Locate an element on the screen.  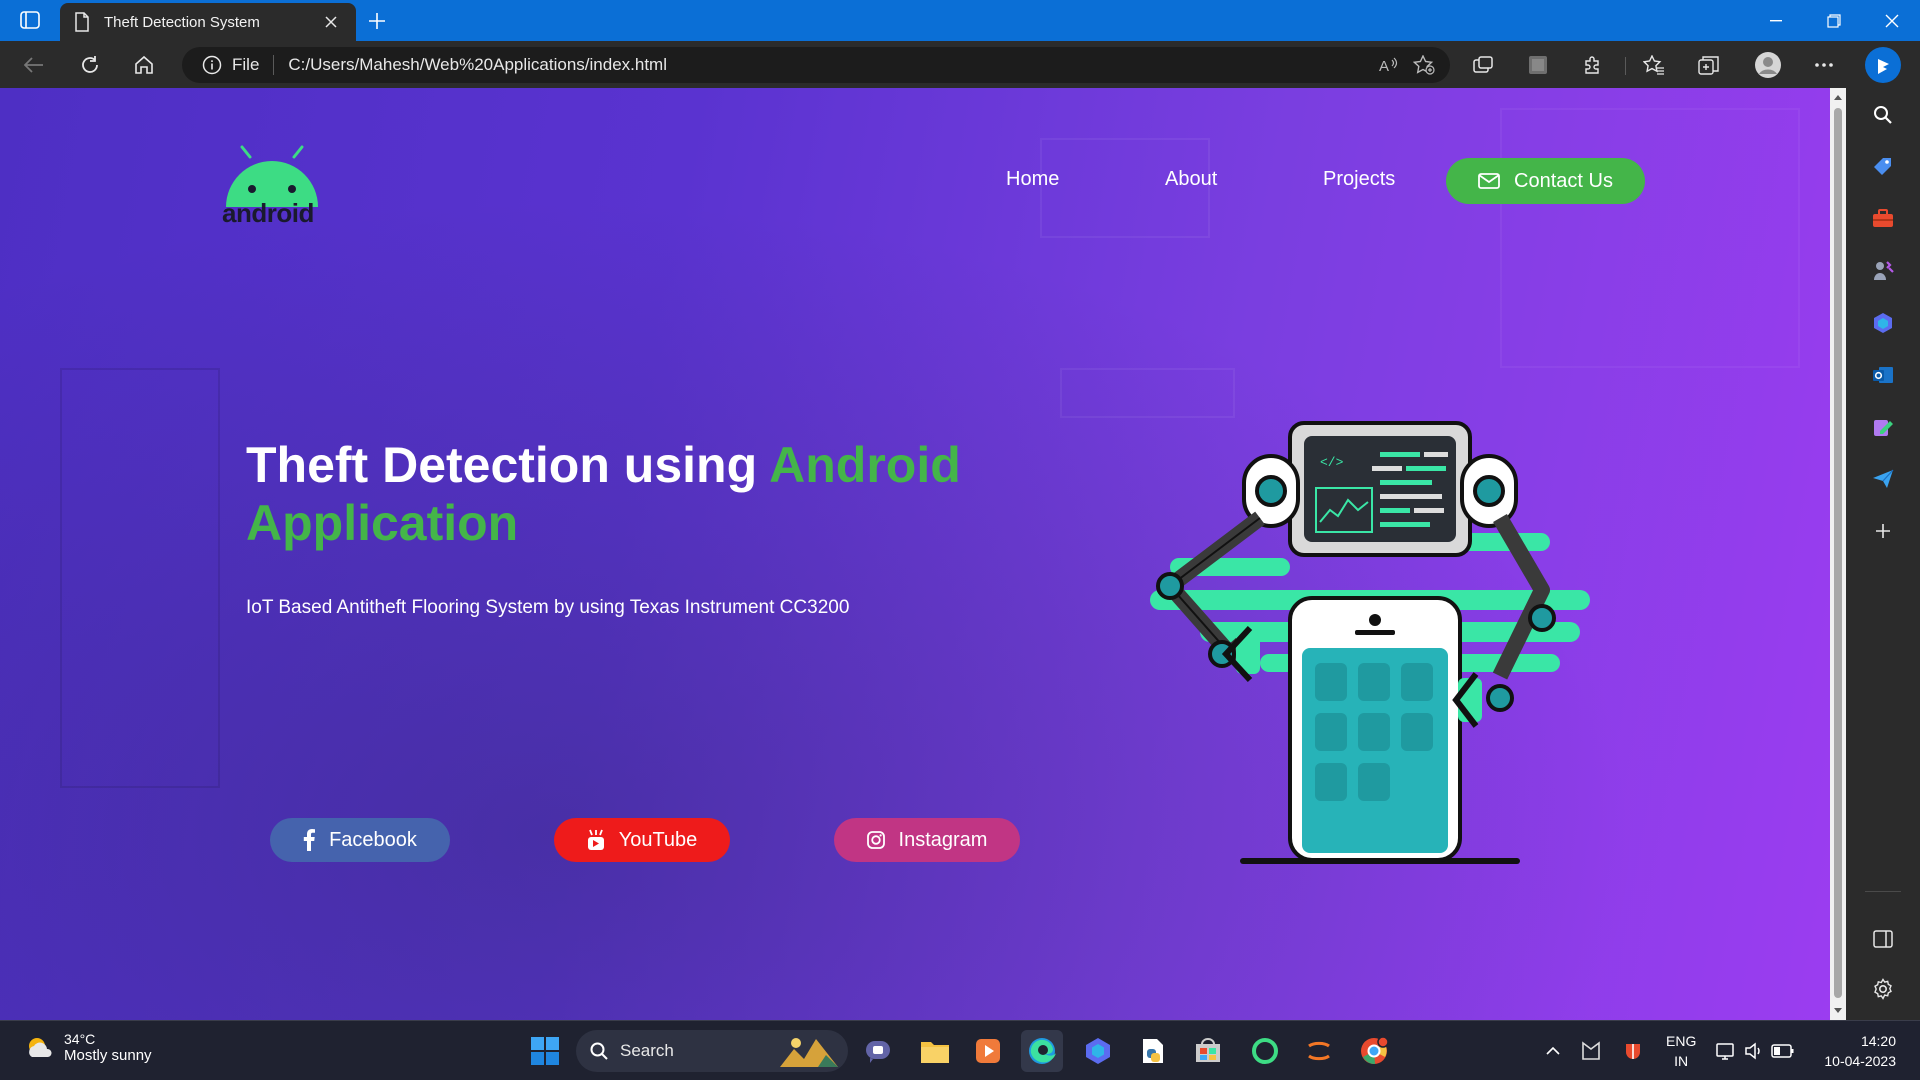
favorites-icon is located at coordinates (1654, 65).